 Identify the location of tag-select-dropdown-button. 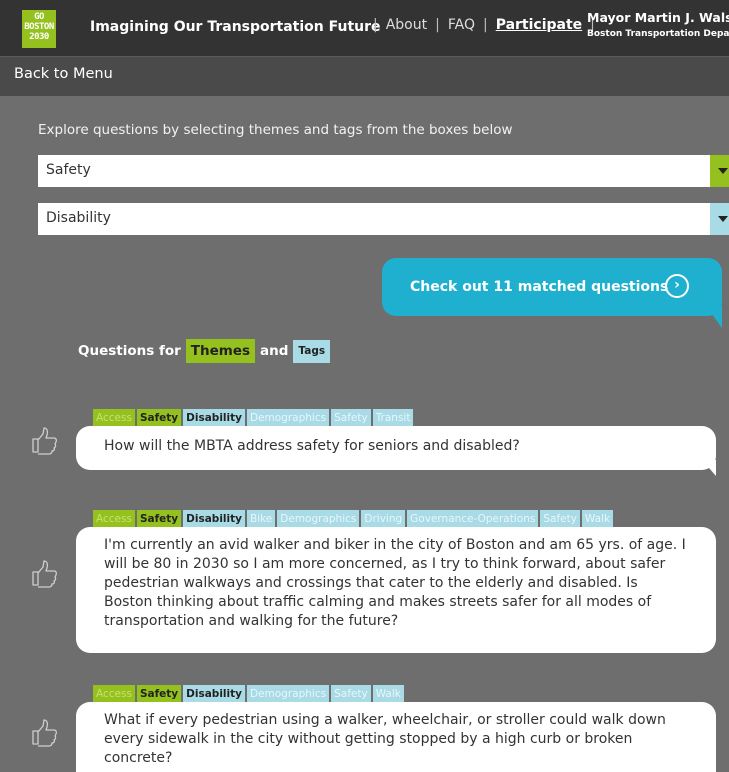
(719, 219).